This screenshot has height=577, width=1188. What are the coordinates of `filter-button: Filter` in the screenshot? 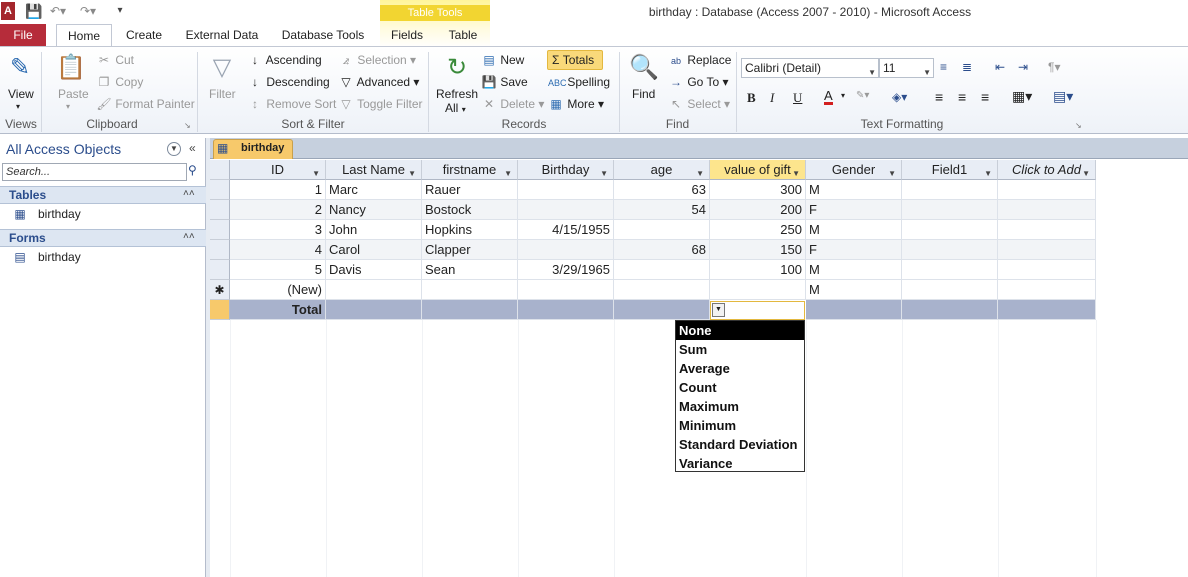 It's located at (222, 94).